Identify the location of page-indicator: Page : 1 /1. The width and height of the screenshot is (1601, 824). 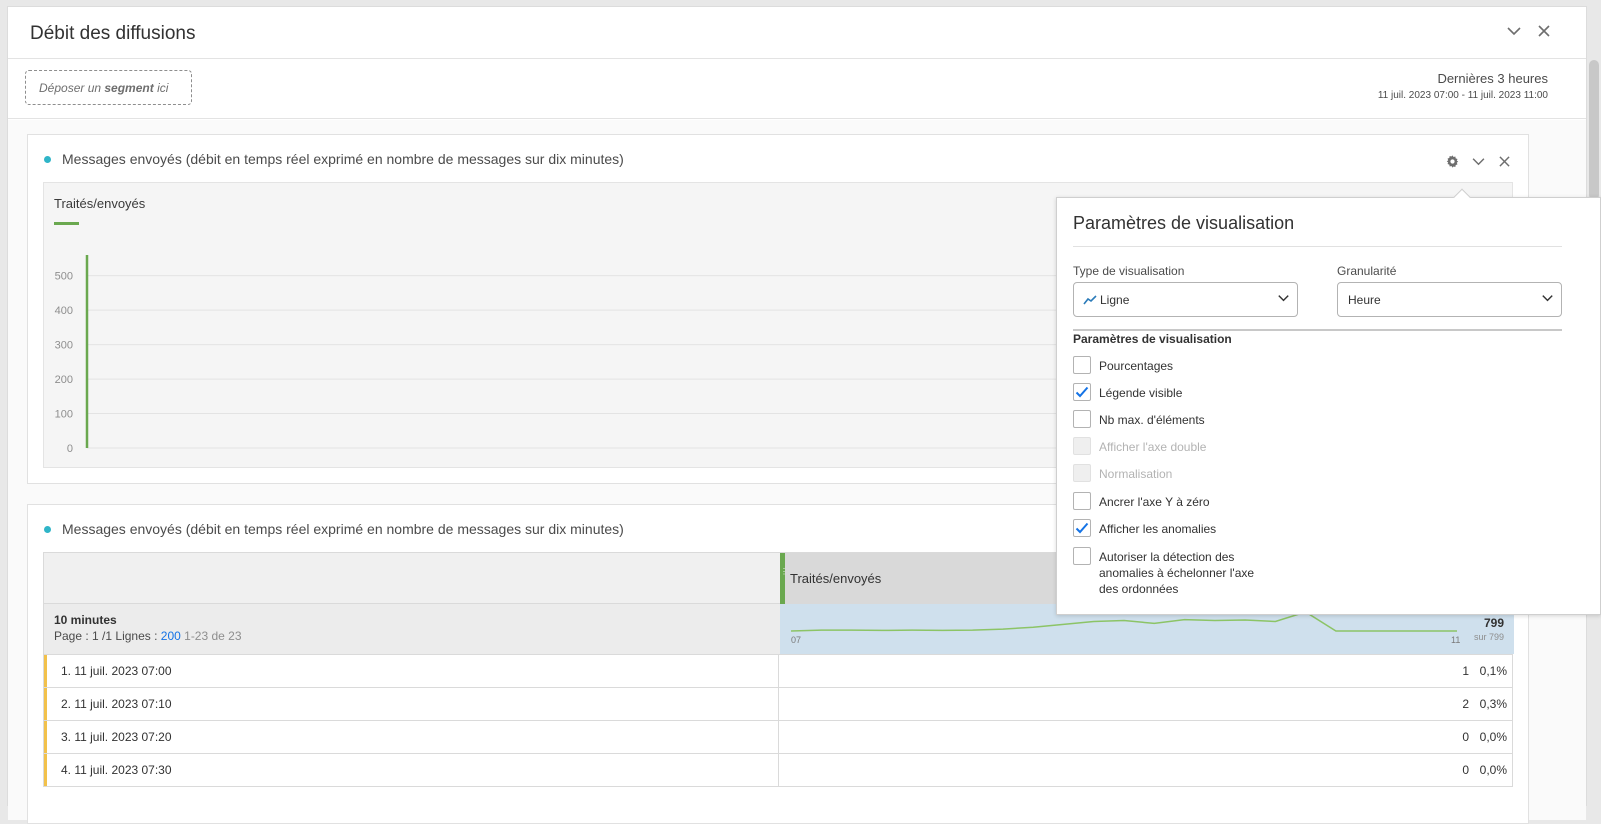
(83, 636).